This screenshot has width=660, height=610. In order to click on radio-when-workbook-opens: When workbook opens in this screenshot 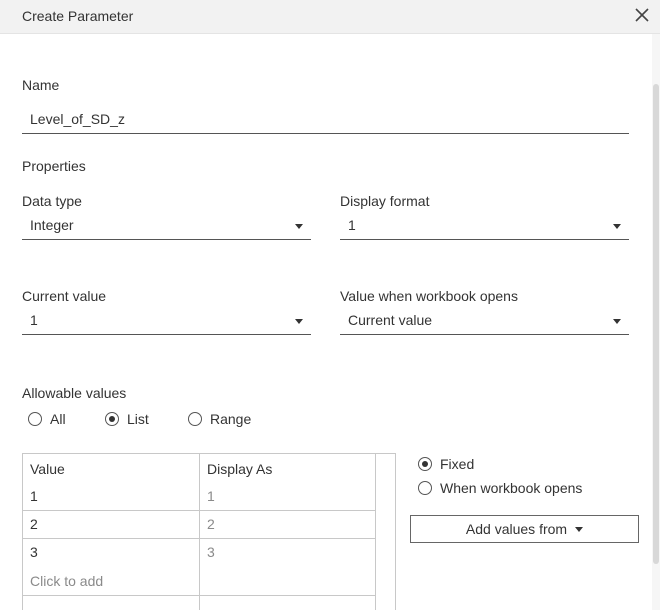, I will do `click(500, 488)`.